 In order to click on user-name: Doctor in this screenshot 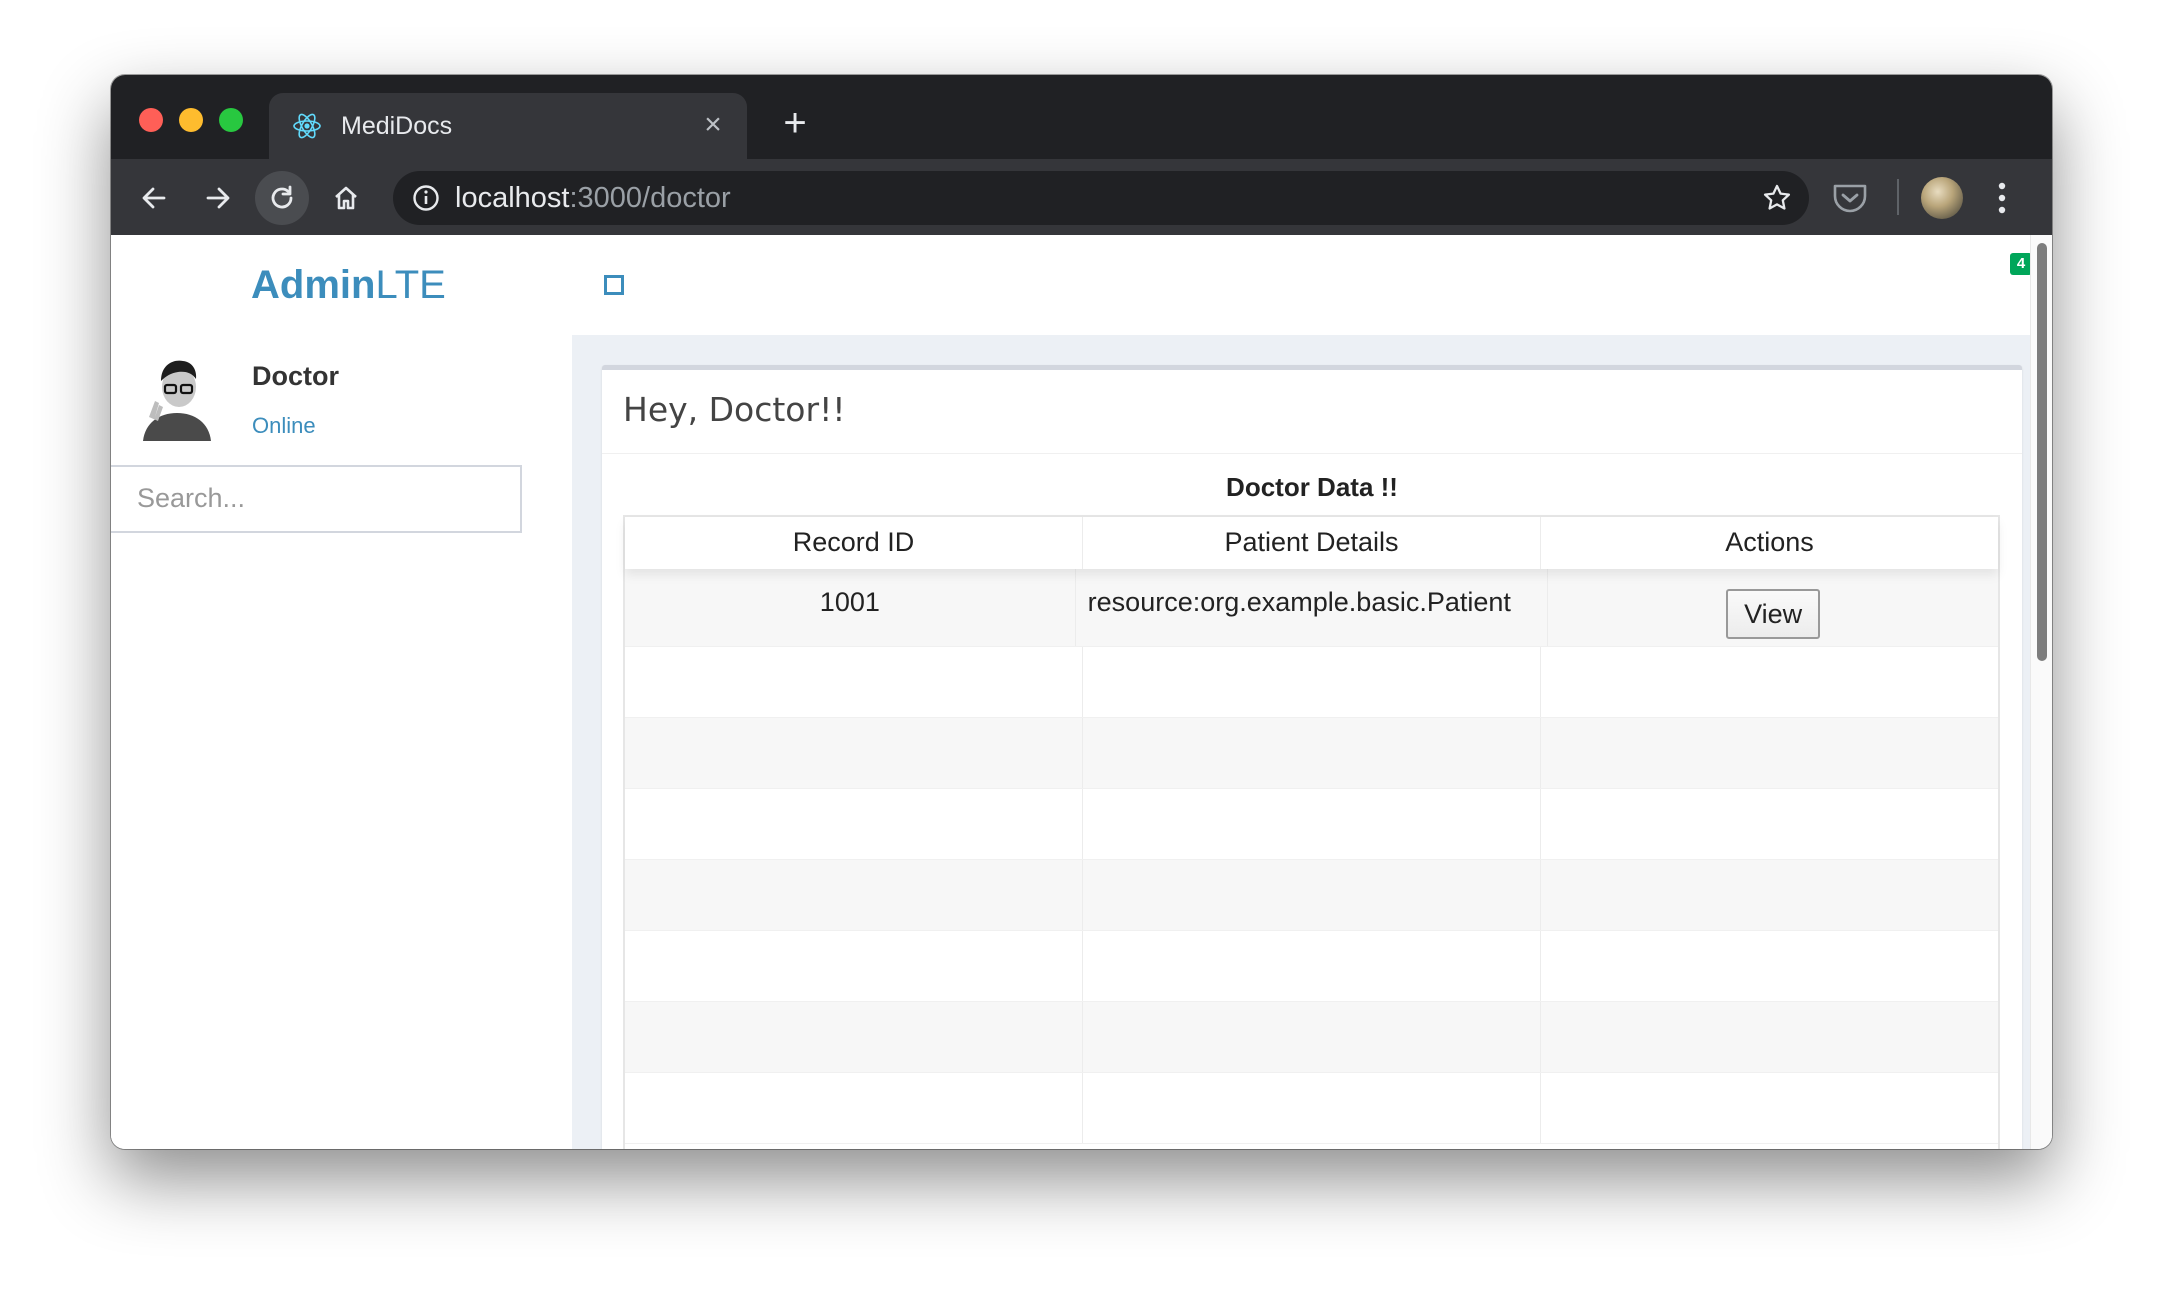, I will do `click(295, 376)`.